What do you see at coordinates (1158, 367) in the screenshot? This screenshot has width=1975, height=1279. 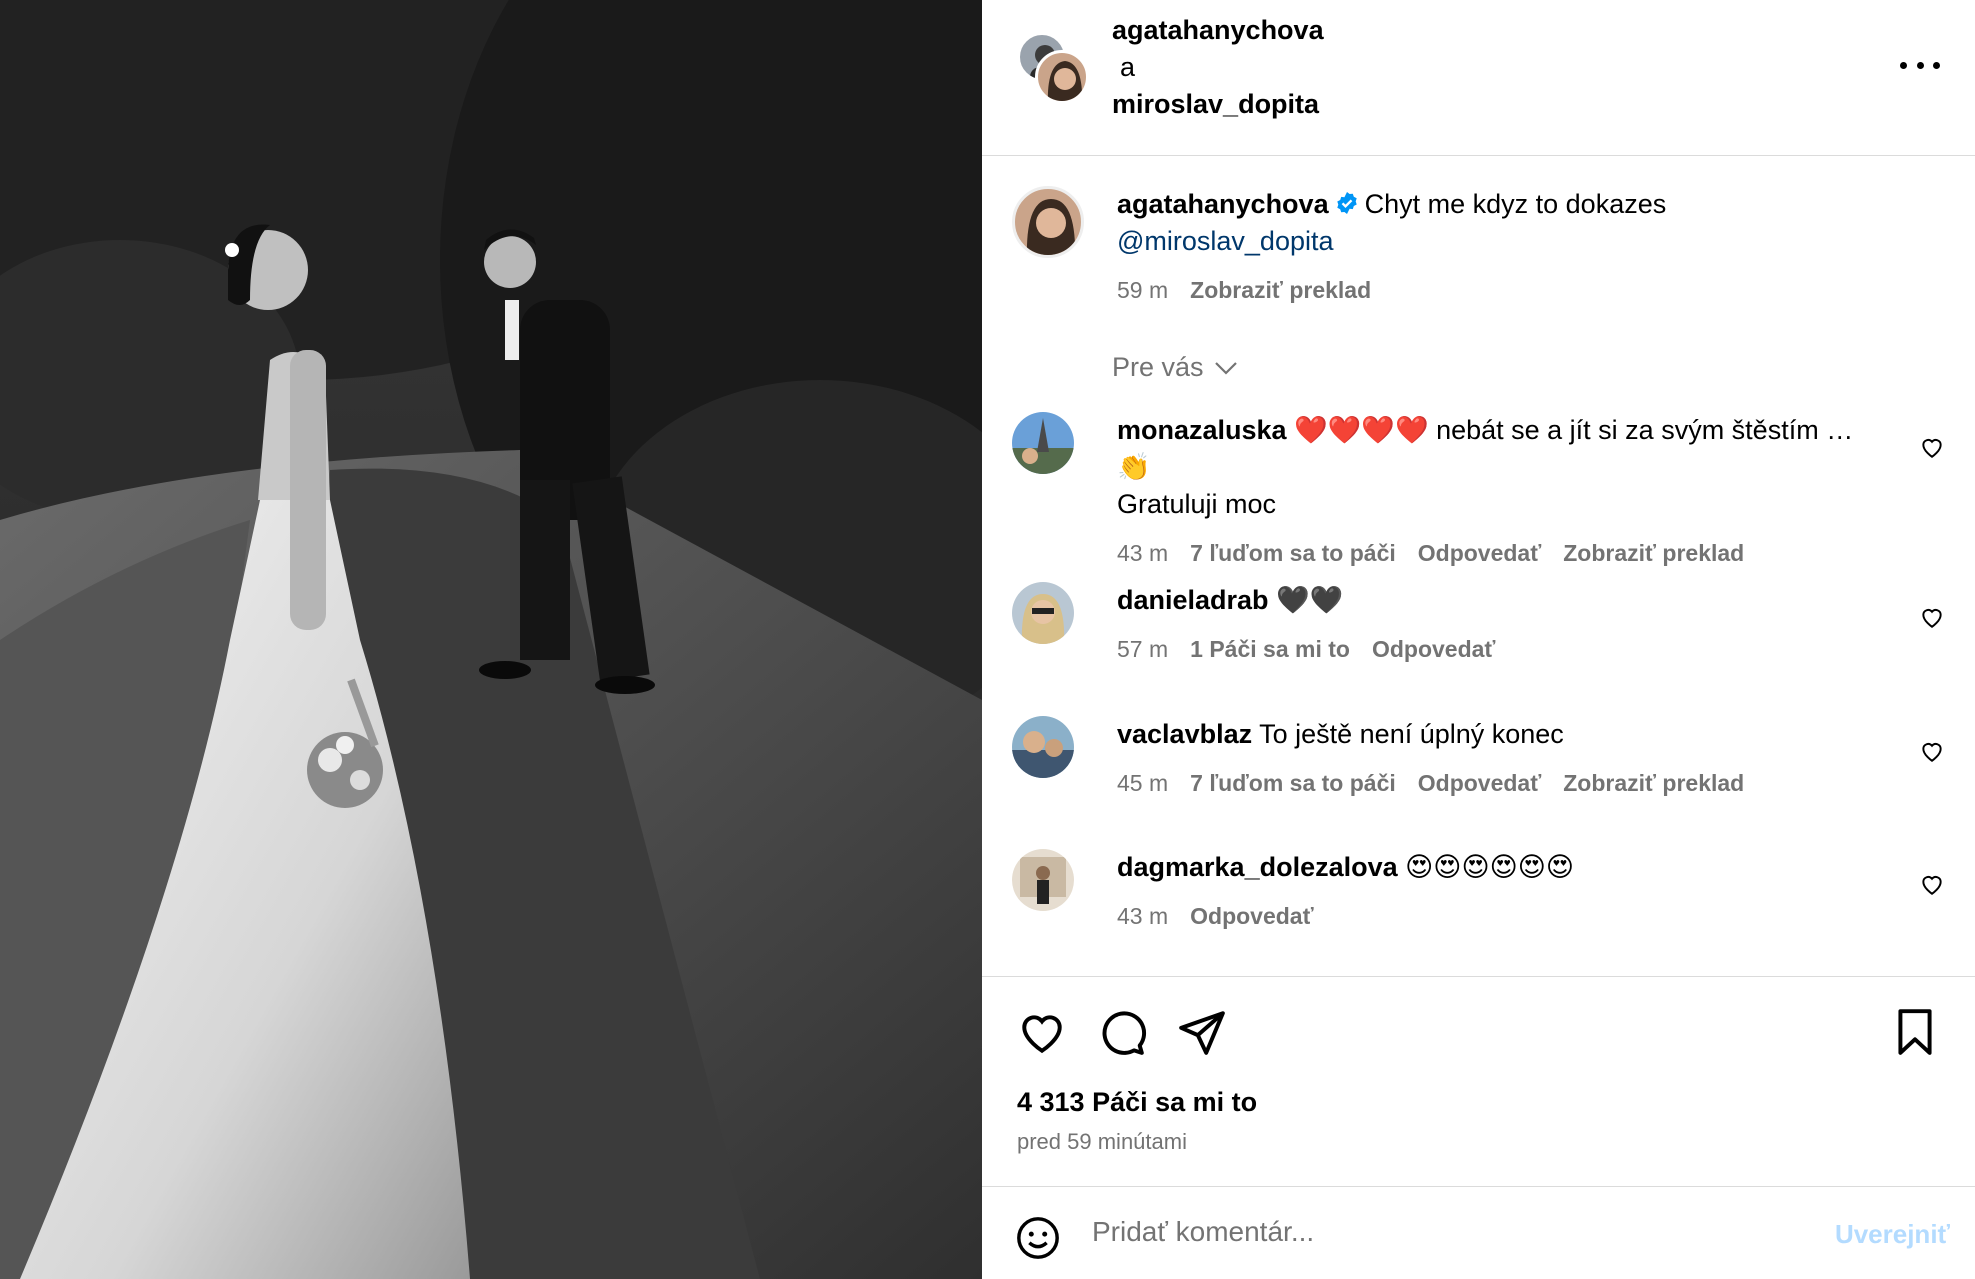 I see `comment-filter-label: Pre vás` at bounding box center [1158, 367].